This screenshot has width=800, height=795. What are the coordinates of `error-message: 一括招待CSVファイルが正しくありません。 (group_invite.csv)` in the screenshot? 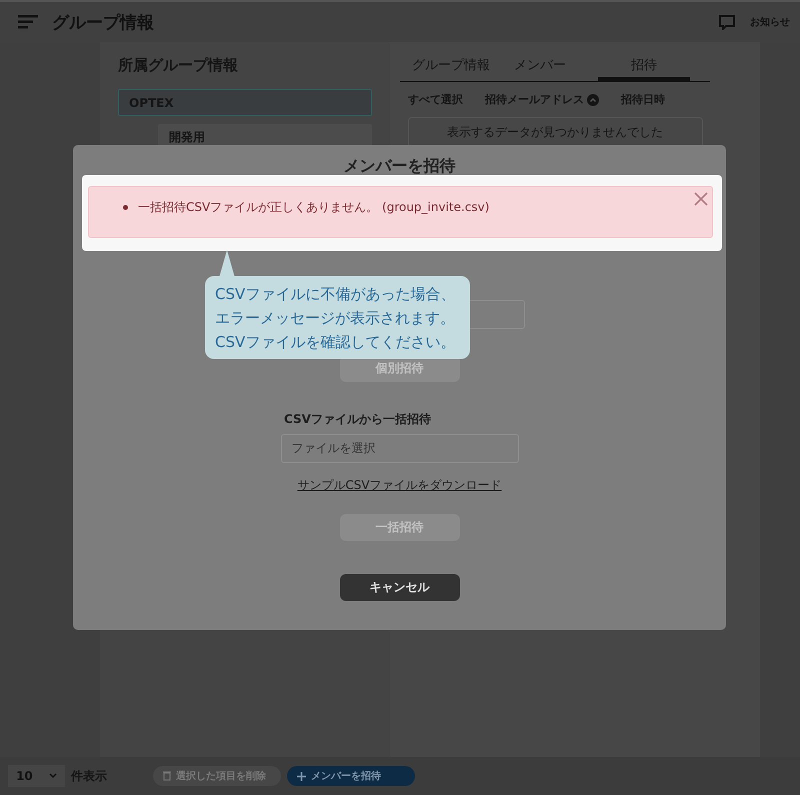 It's located at (314, 207).